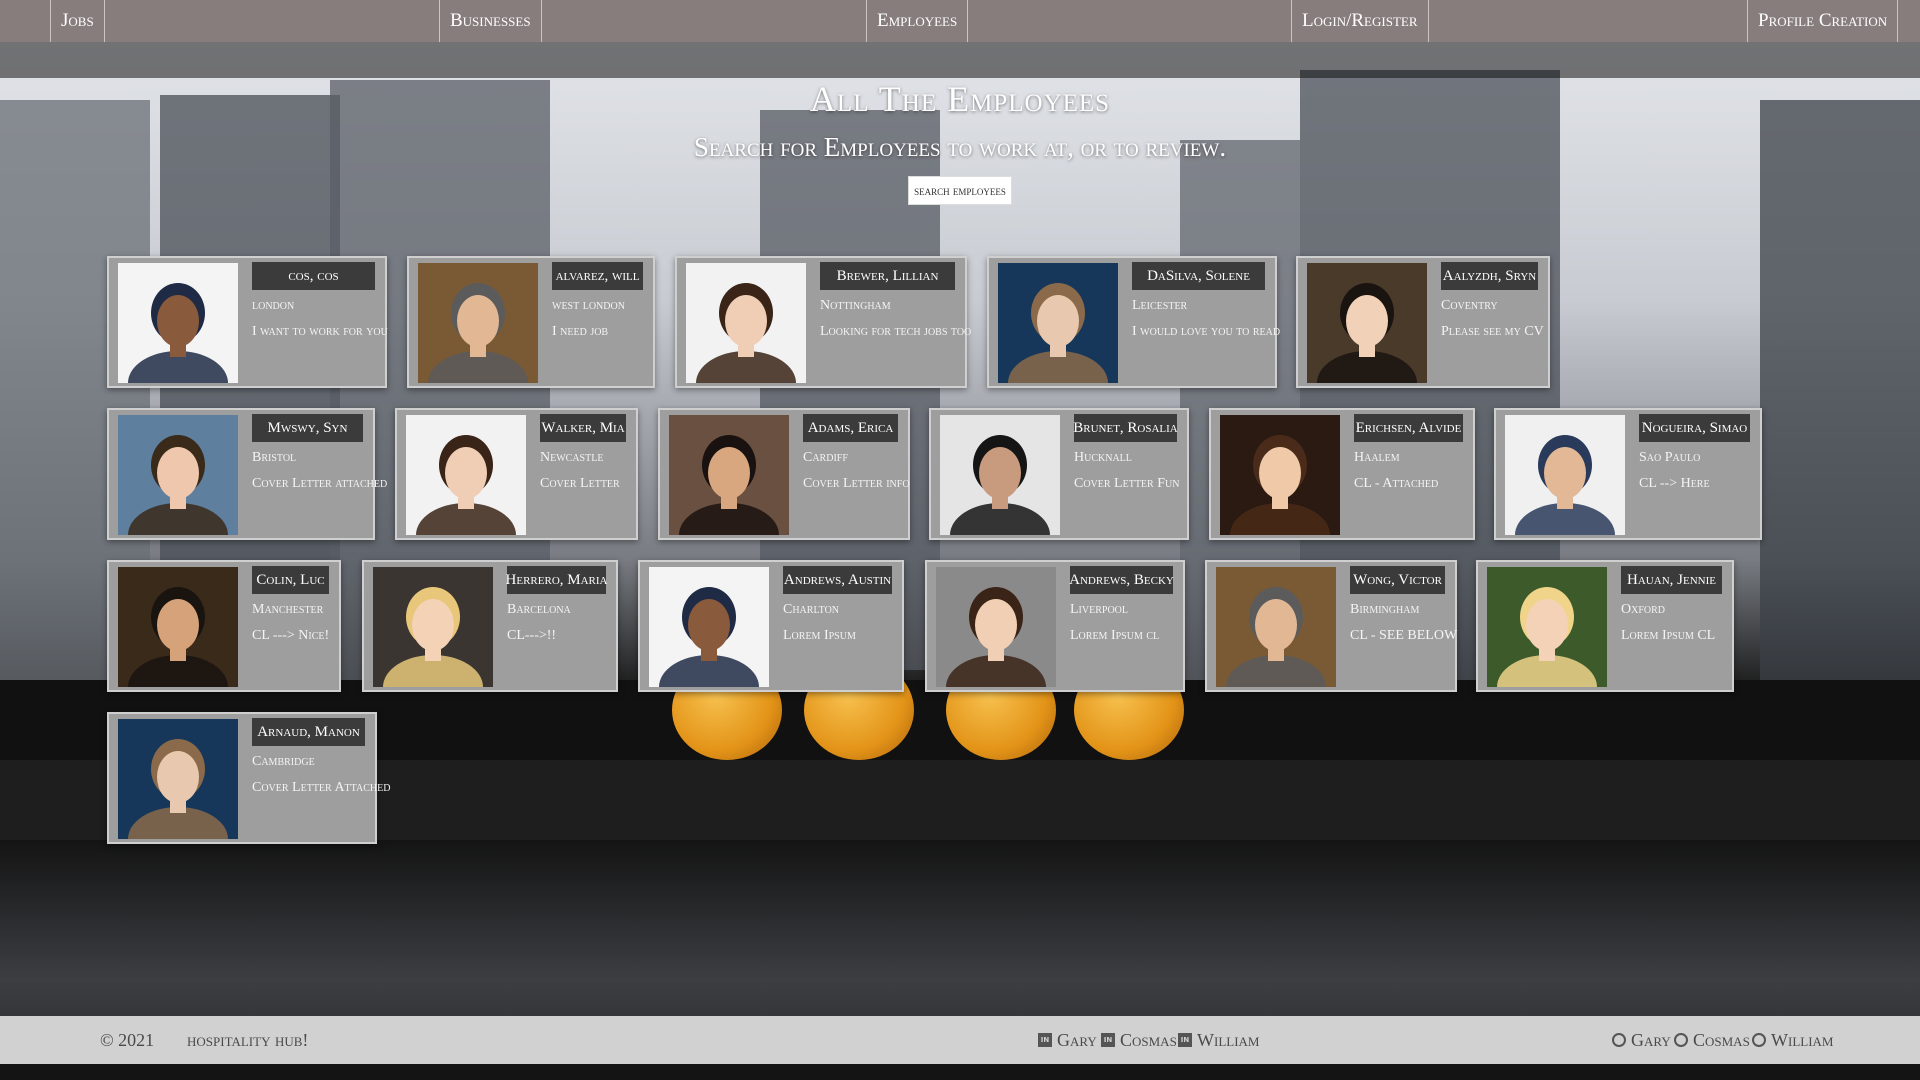 The width and height of the screenshot is (1920, 1080). Describe the element at coordinates (1206, 331) in the screenshot. I see `employee-note: I would love you to read` at that location.